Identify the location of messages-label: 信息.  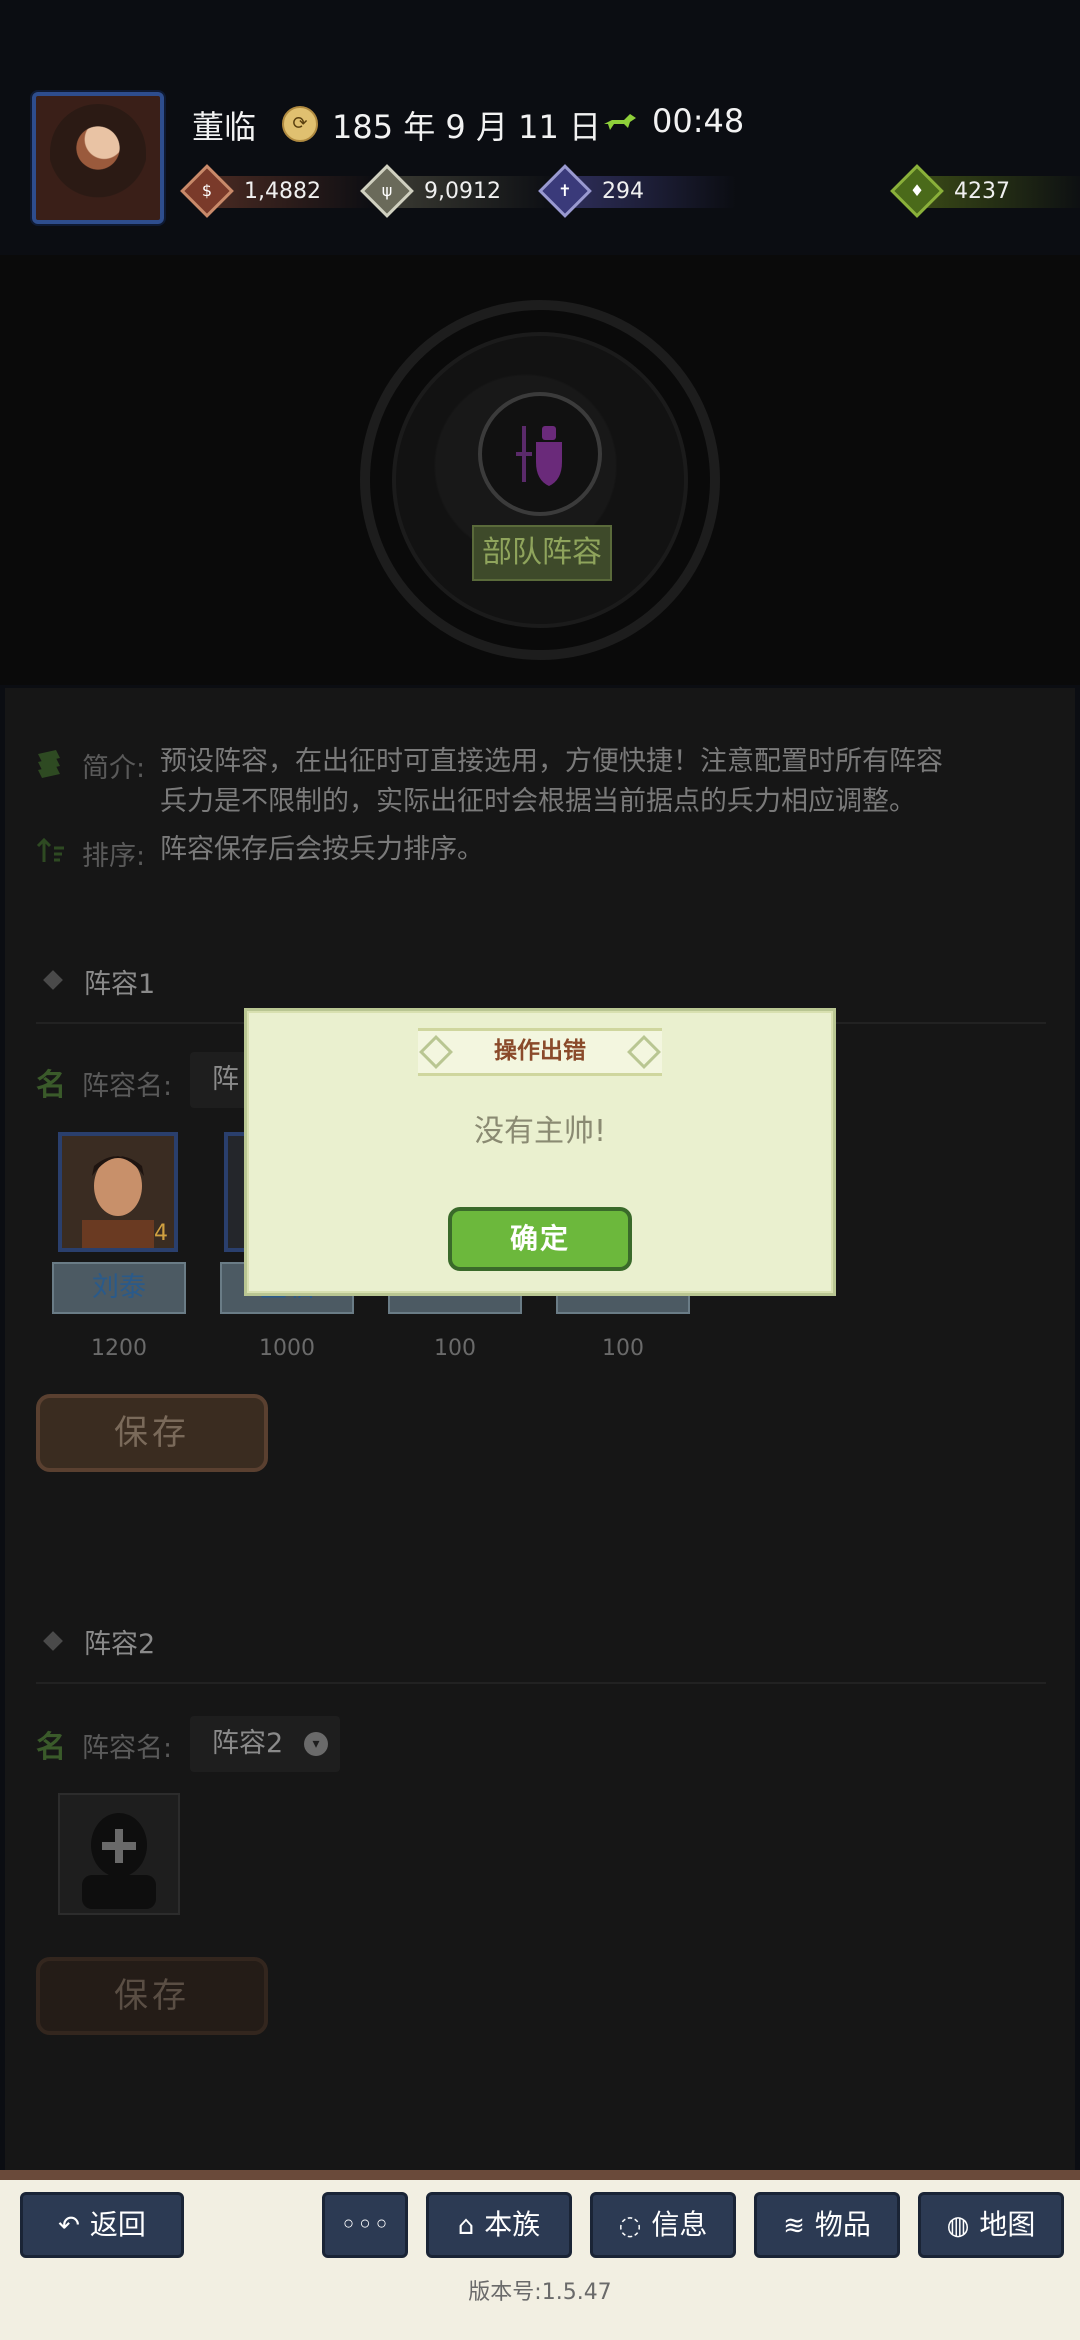
(679, 2224).